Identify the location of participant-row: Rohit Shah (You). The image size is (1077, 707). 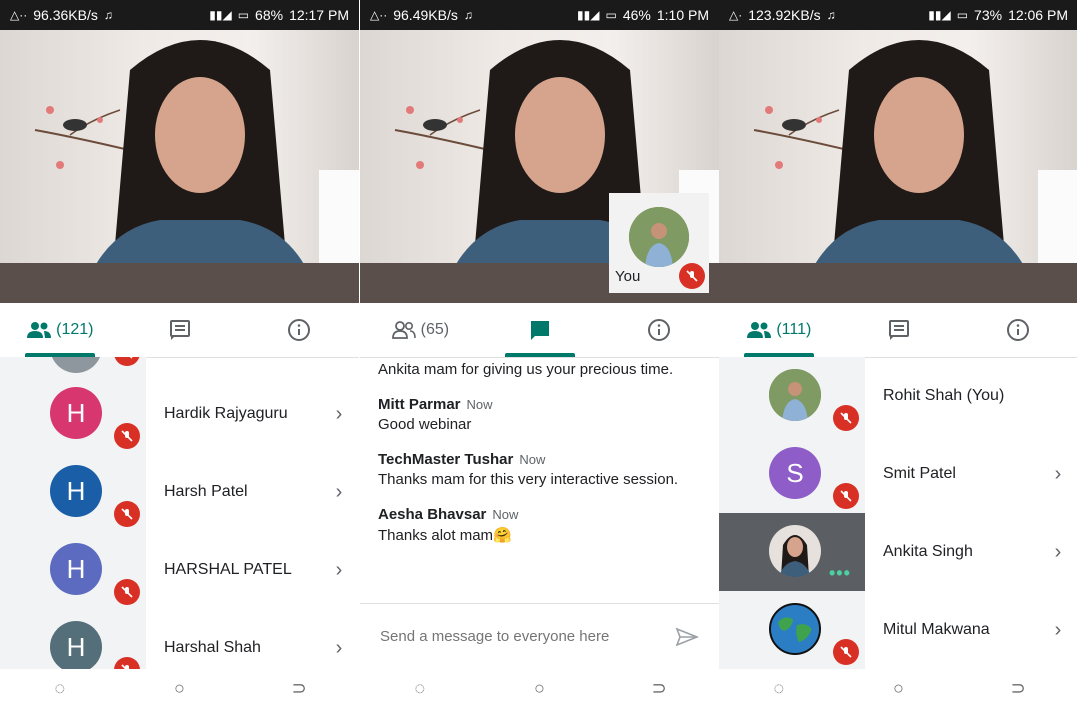
(898, 396).